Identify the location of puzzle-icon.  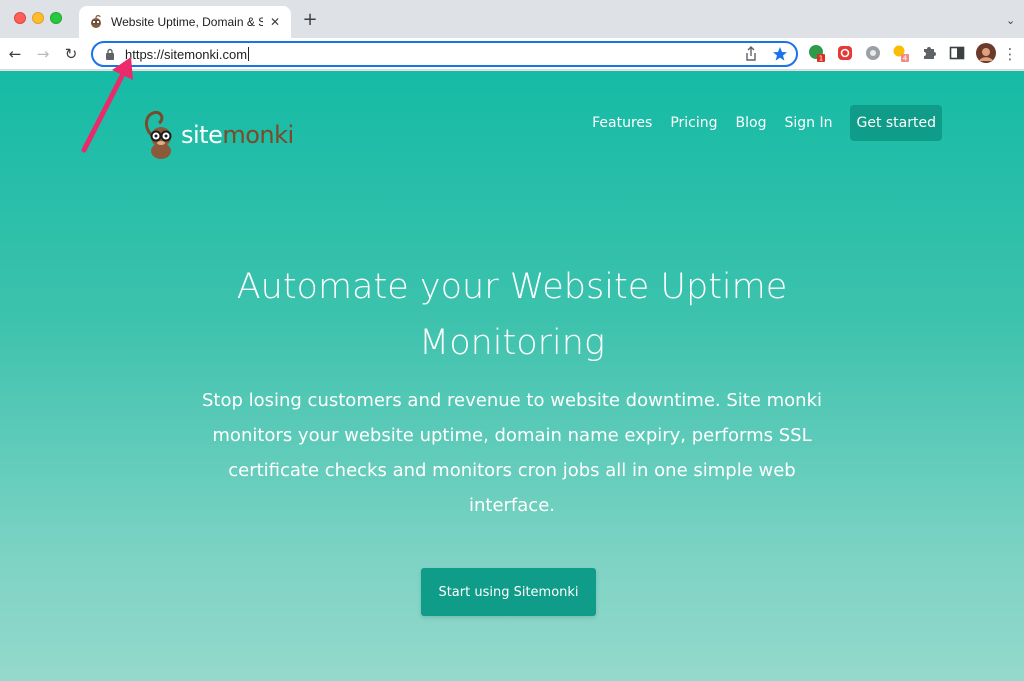
(929, 53).